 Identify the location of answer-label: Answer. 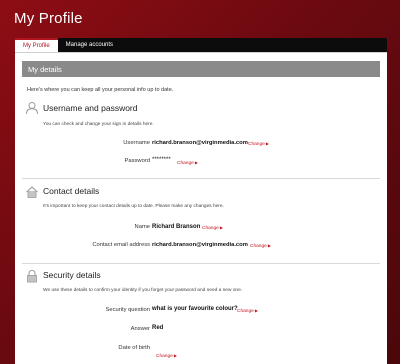
(140, 329).